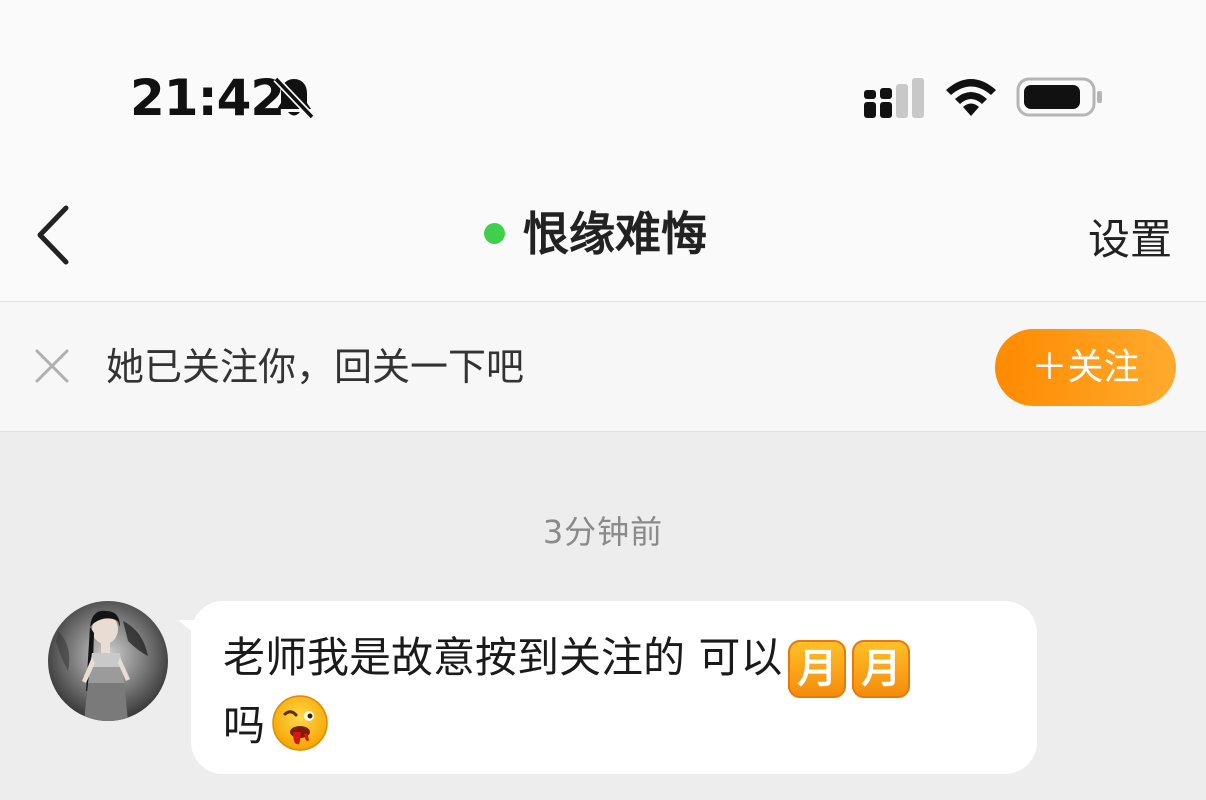 The image size is (1206, 800). What do you see at coordinates (52, 366) in the screenshot?
I see `close-icon` at bounding box center [52, 366].